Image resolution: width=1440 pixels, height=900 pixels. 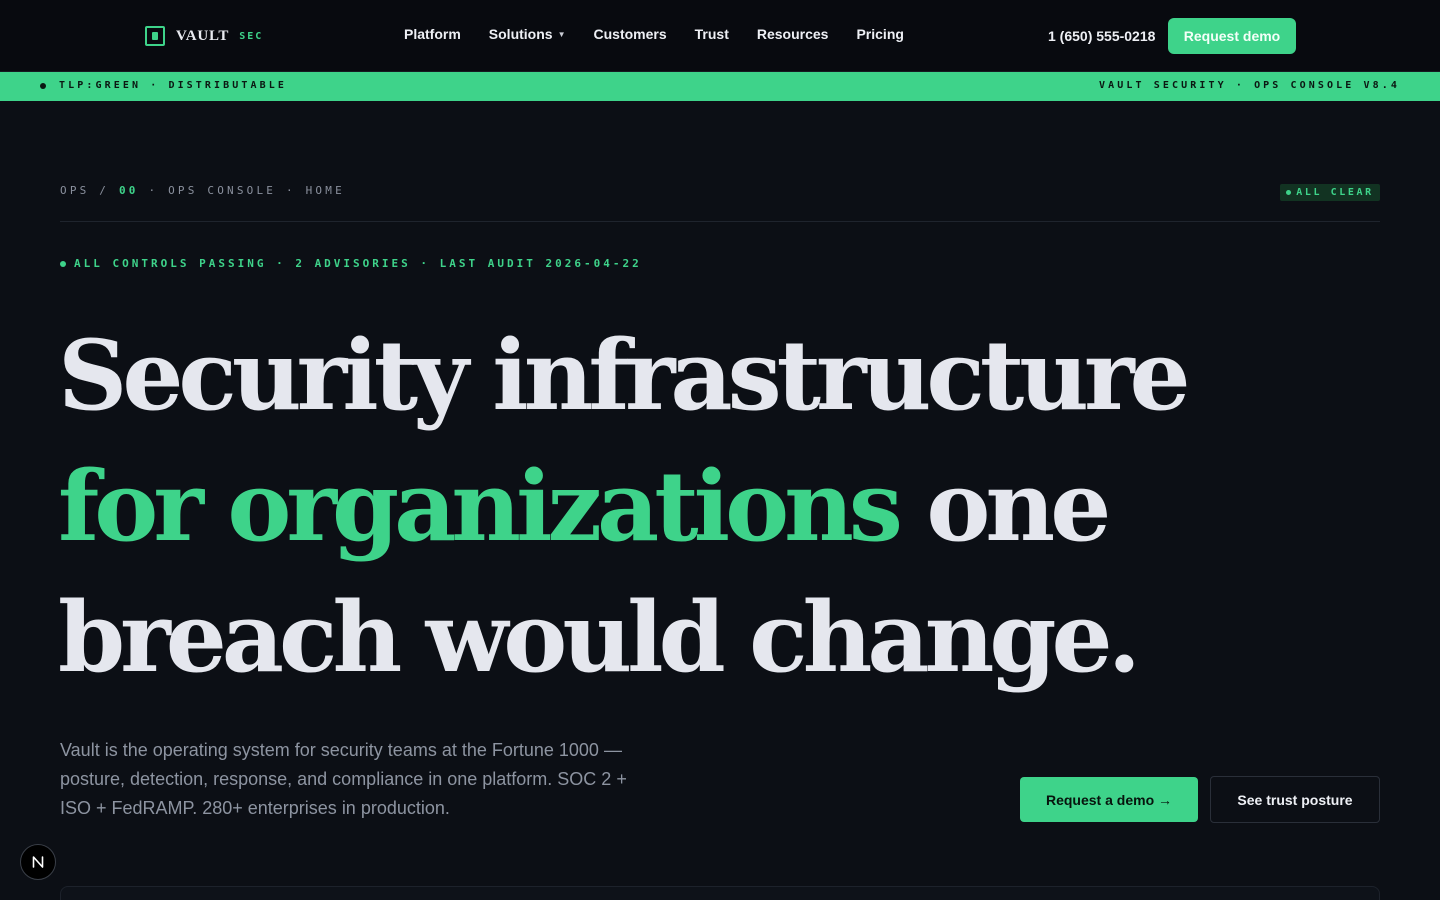 I want to click on next-js-icon, so click(x=38, y=862).